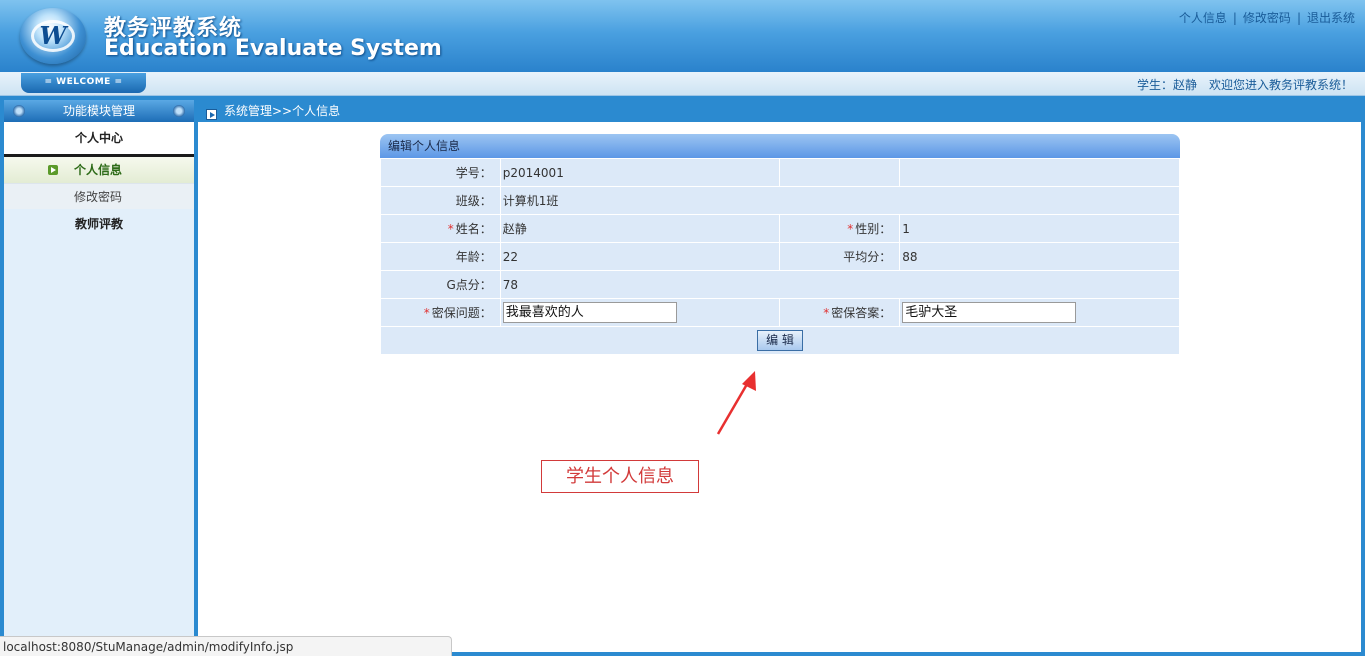 Image resolution: width=1365 pixels, height=656 pixels. What do you see at coordinates (99, 224) in the screenshot?
I see `sidebar-group-evaluate: 教师评教` at bounding box center [99, 224].